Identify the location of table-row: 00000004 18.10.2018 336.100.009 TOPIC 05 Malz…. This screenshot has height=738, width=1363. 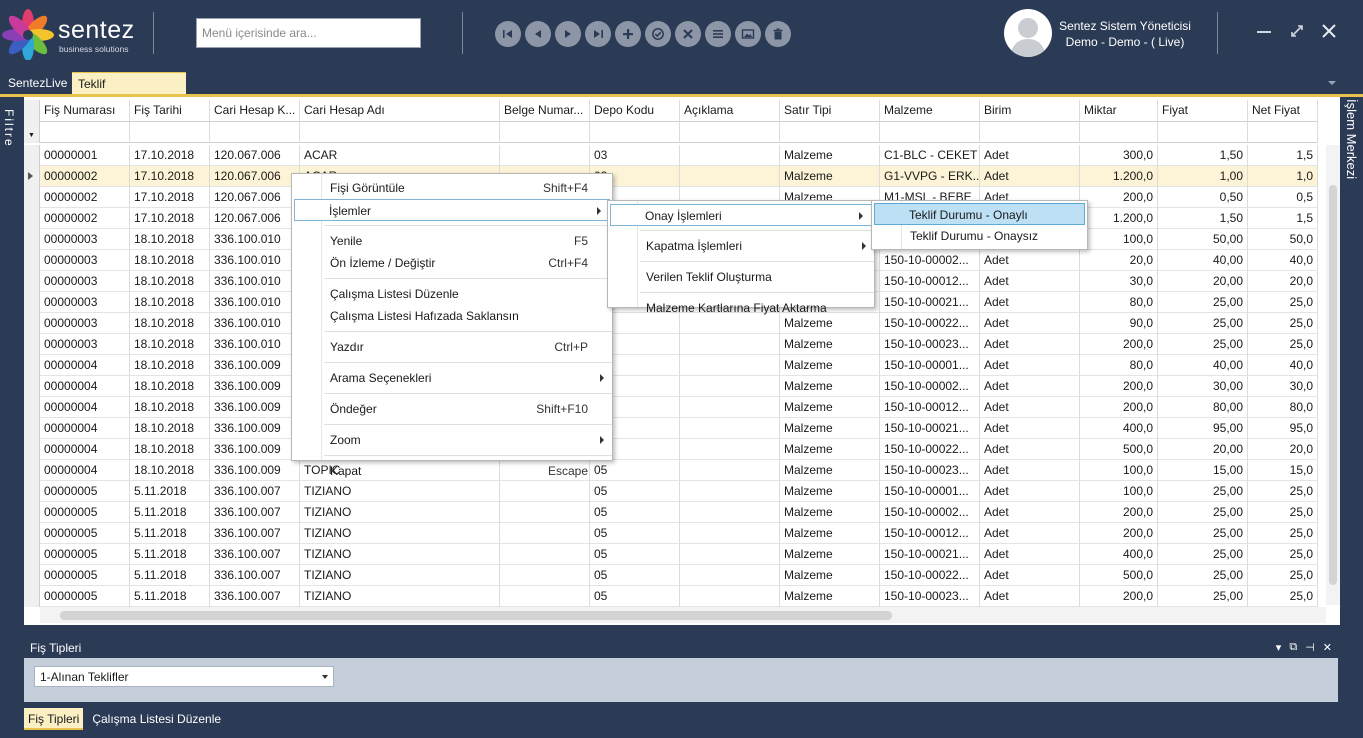
(671, 470).